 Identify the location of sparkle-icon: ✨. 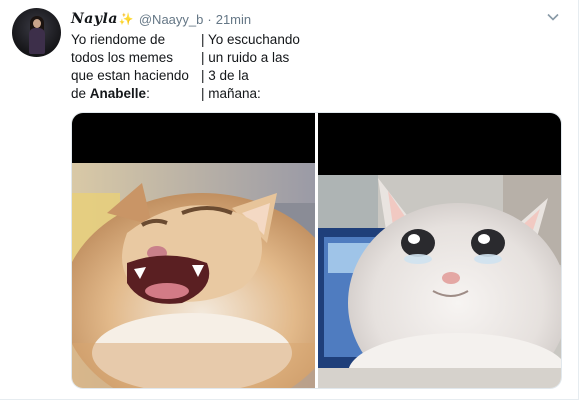
(126, 19).